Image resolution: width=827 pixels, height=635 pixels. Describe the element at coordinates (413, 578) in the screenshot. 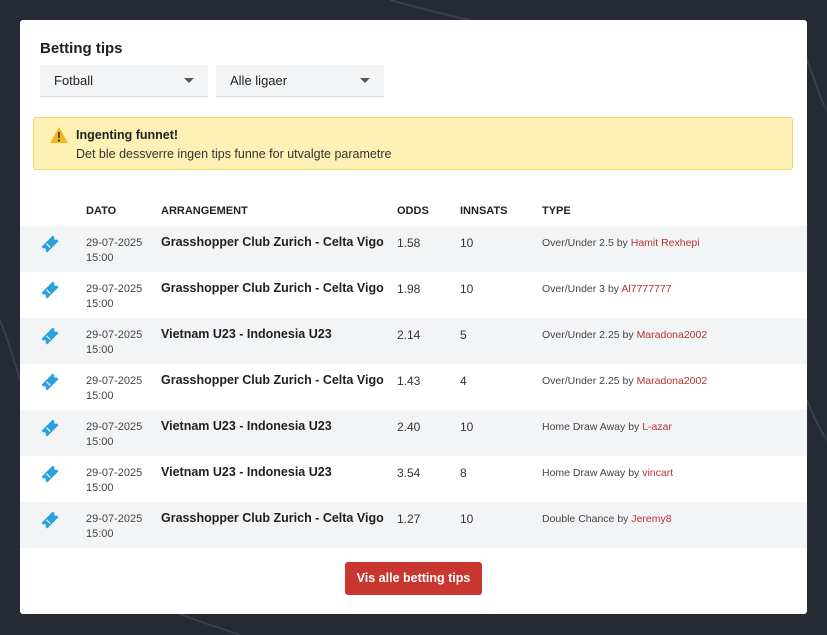

I see `show-all-tips-button: Vis alle betting tips` at that location.